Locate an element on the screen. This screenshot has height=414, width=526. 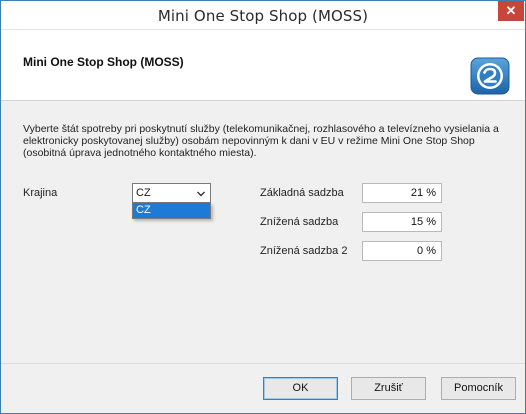
logo-icon is located at coordinates (490, 76).